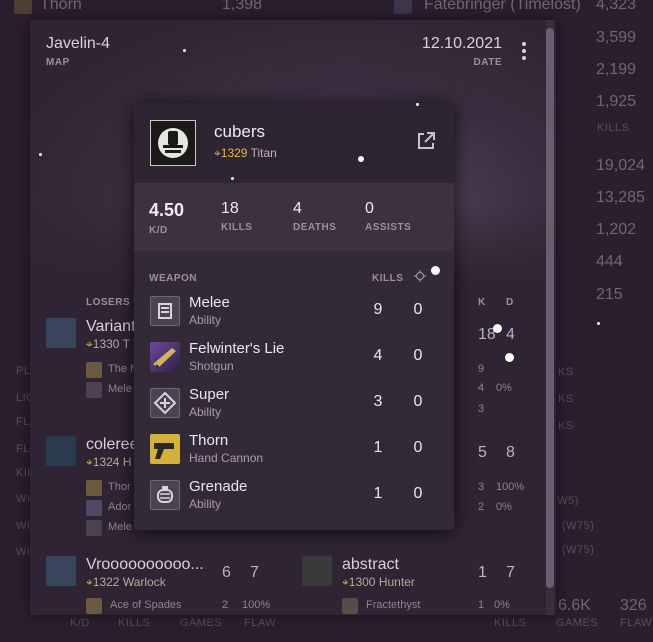 The height and width of the screenshot is (642, 653). What do you see at coordinates (510, 334) in the screenshot?
I see `player-deaths: 4` at bounding box center [510, 334].